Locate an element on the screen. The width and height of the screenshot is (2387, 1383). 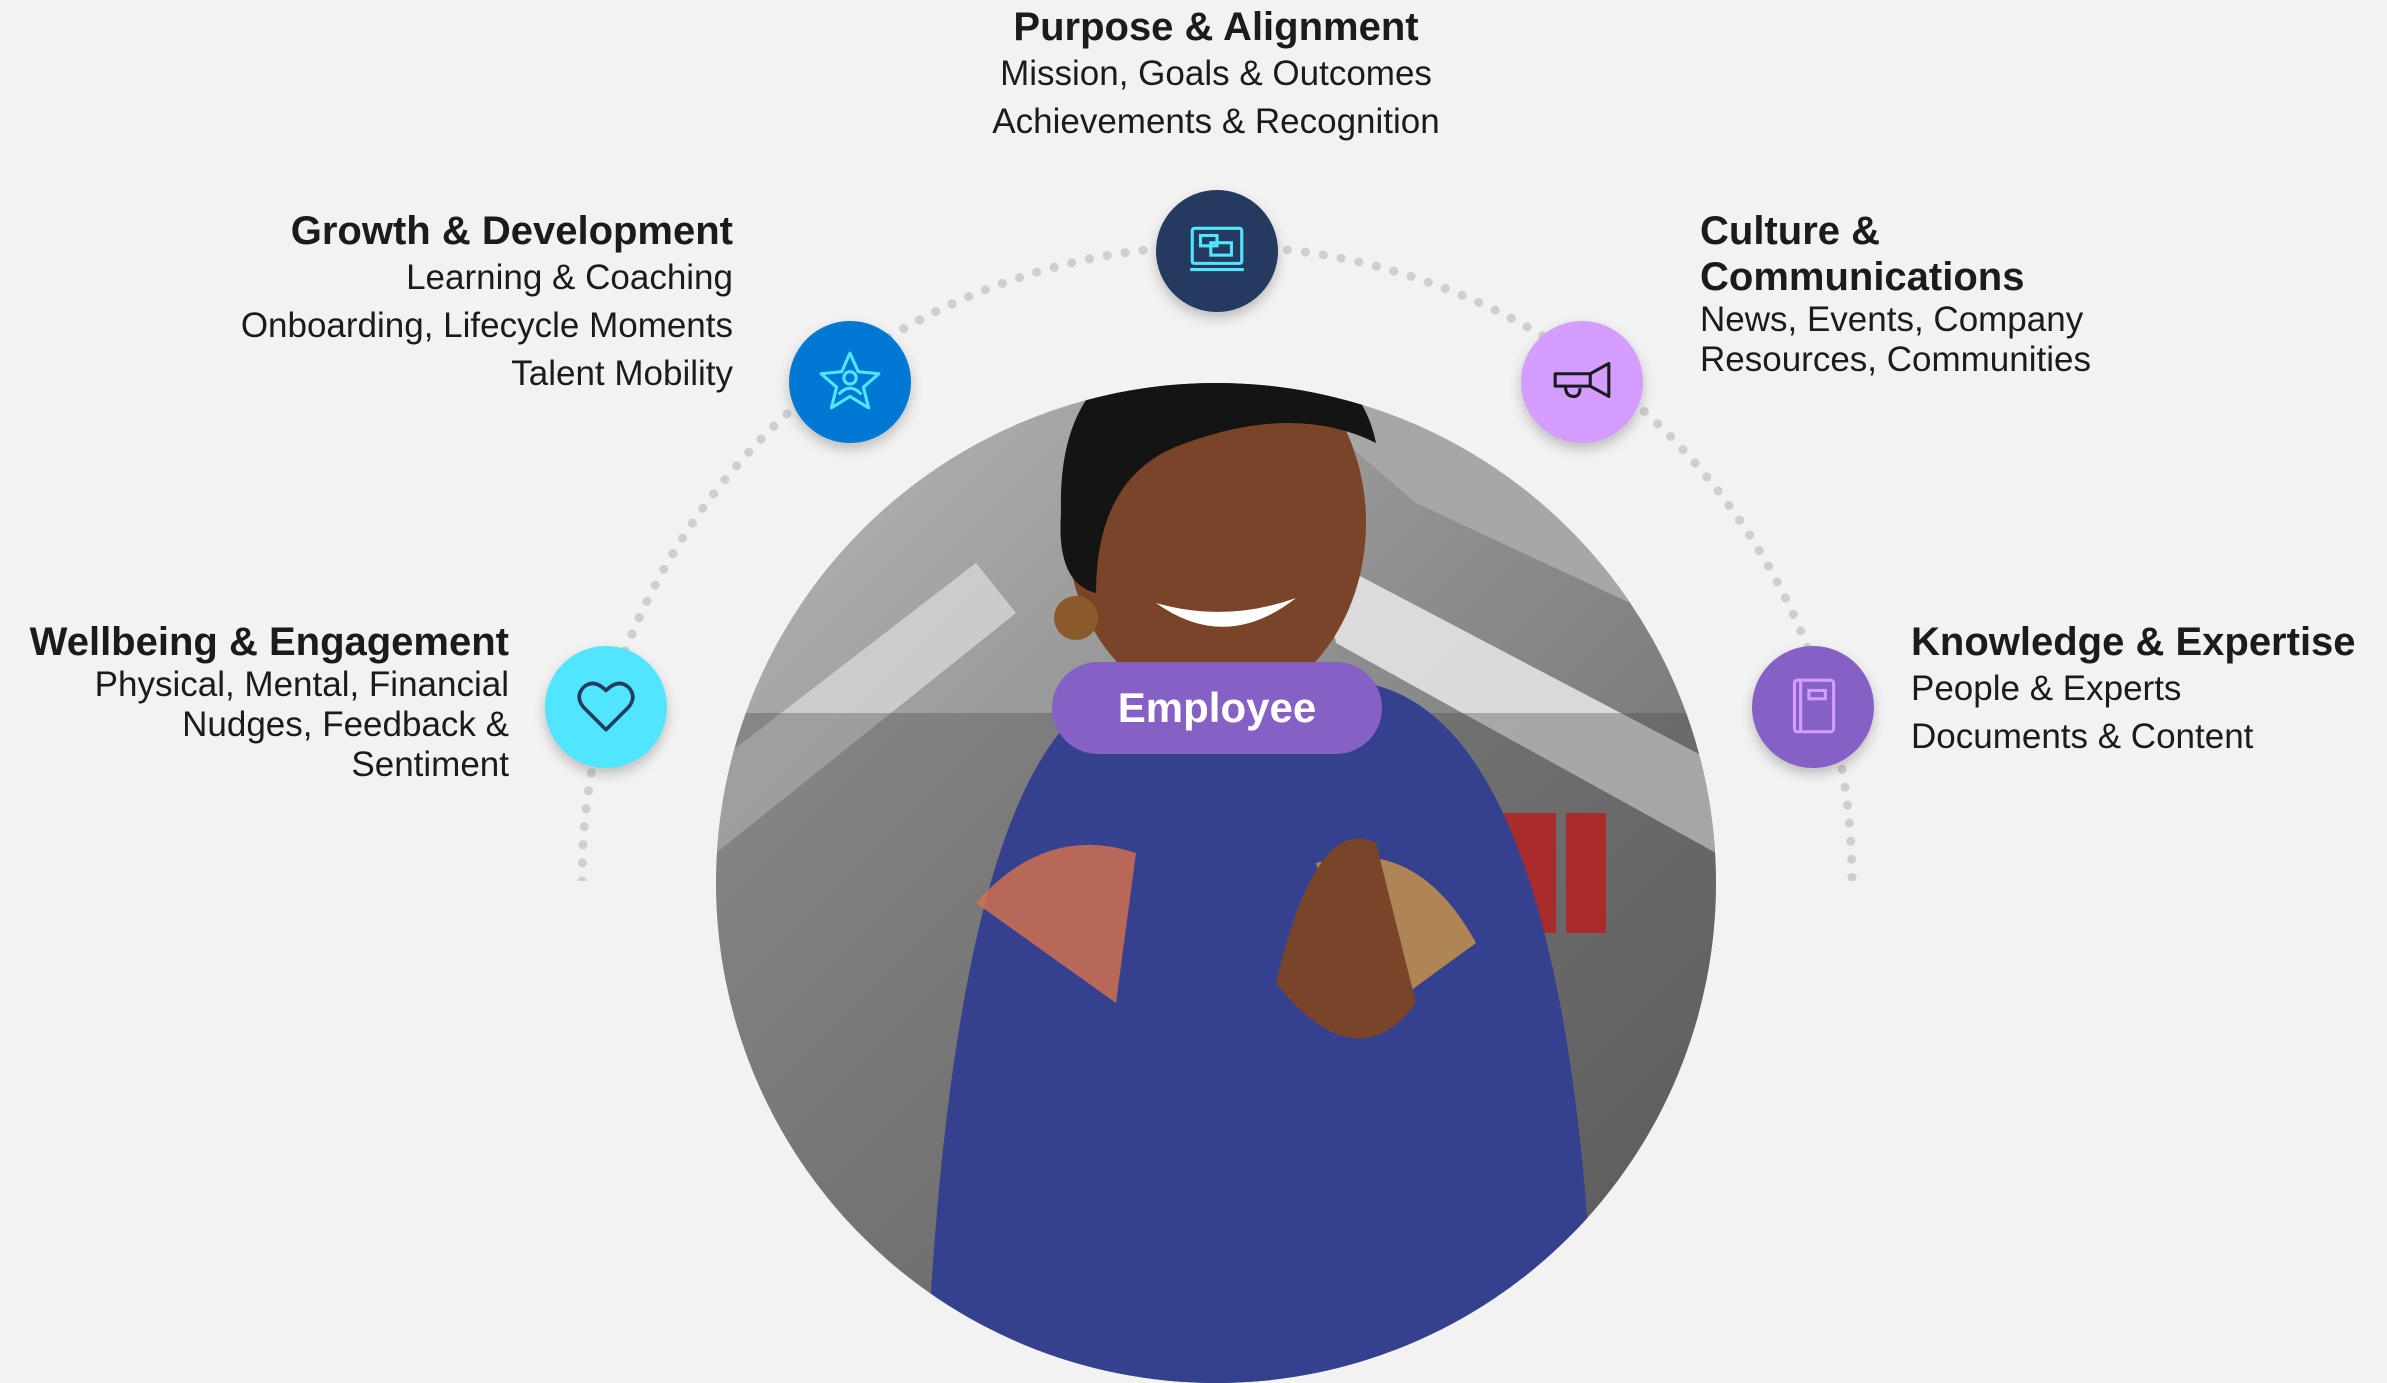
star-person-icon is located at coordinates (850, 380).